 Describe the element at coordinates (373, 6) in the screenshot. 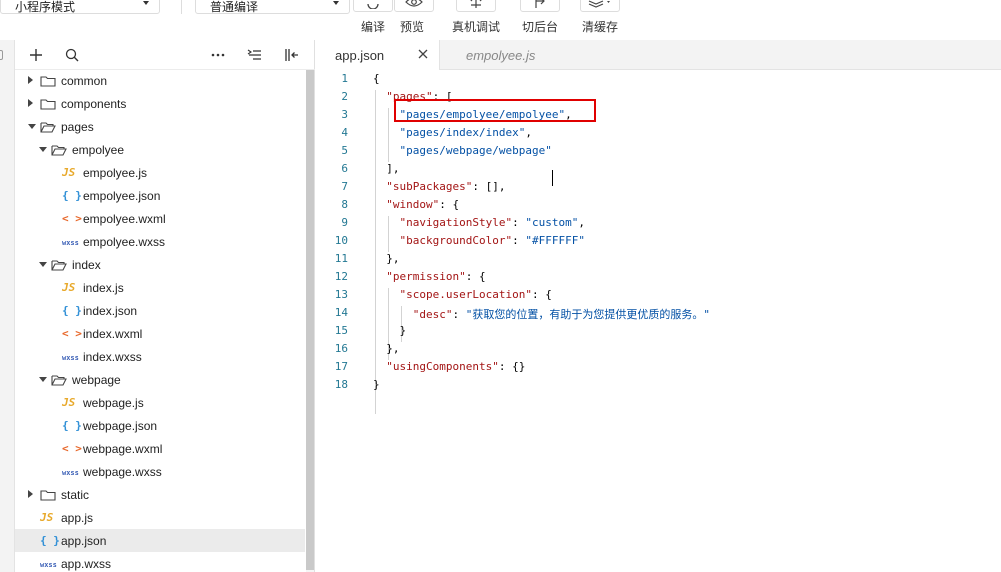

I see `compile-button` at that location.